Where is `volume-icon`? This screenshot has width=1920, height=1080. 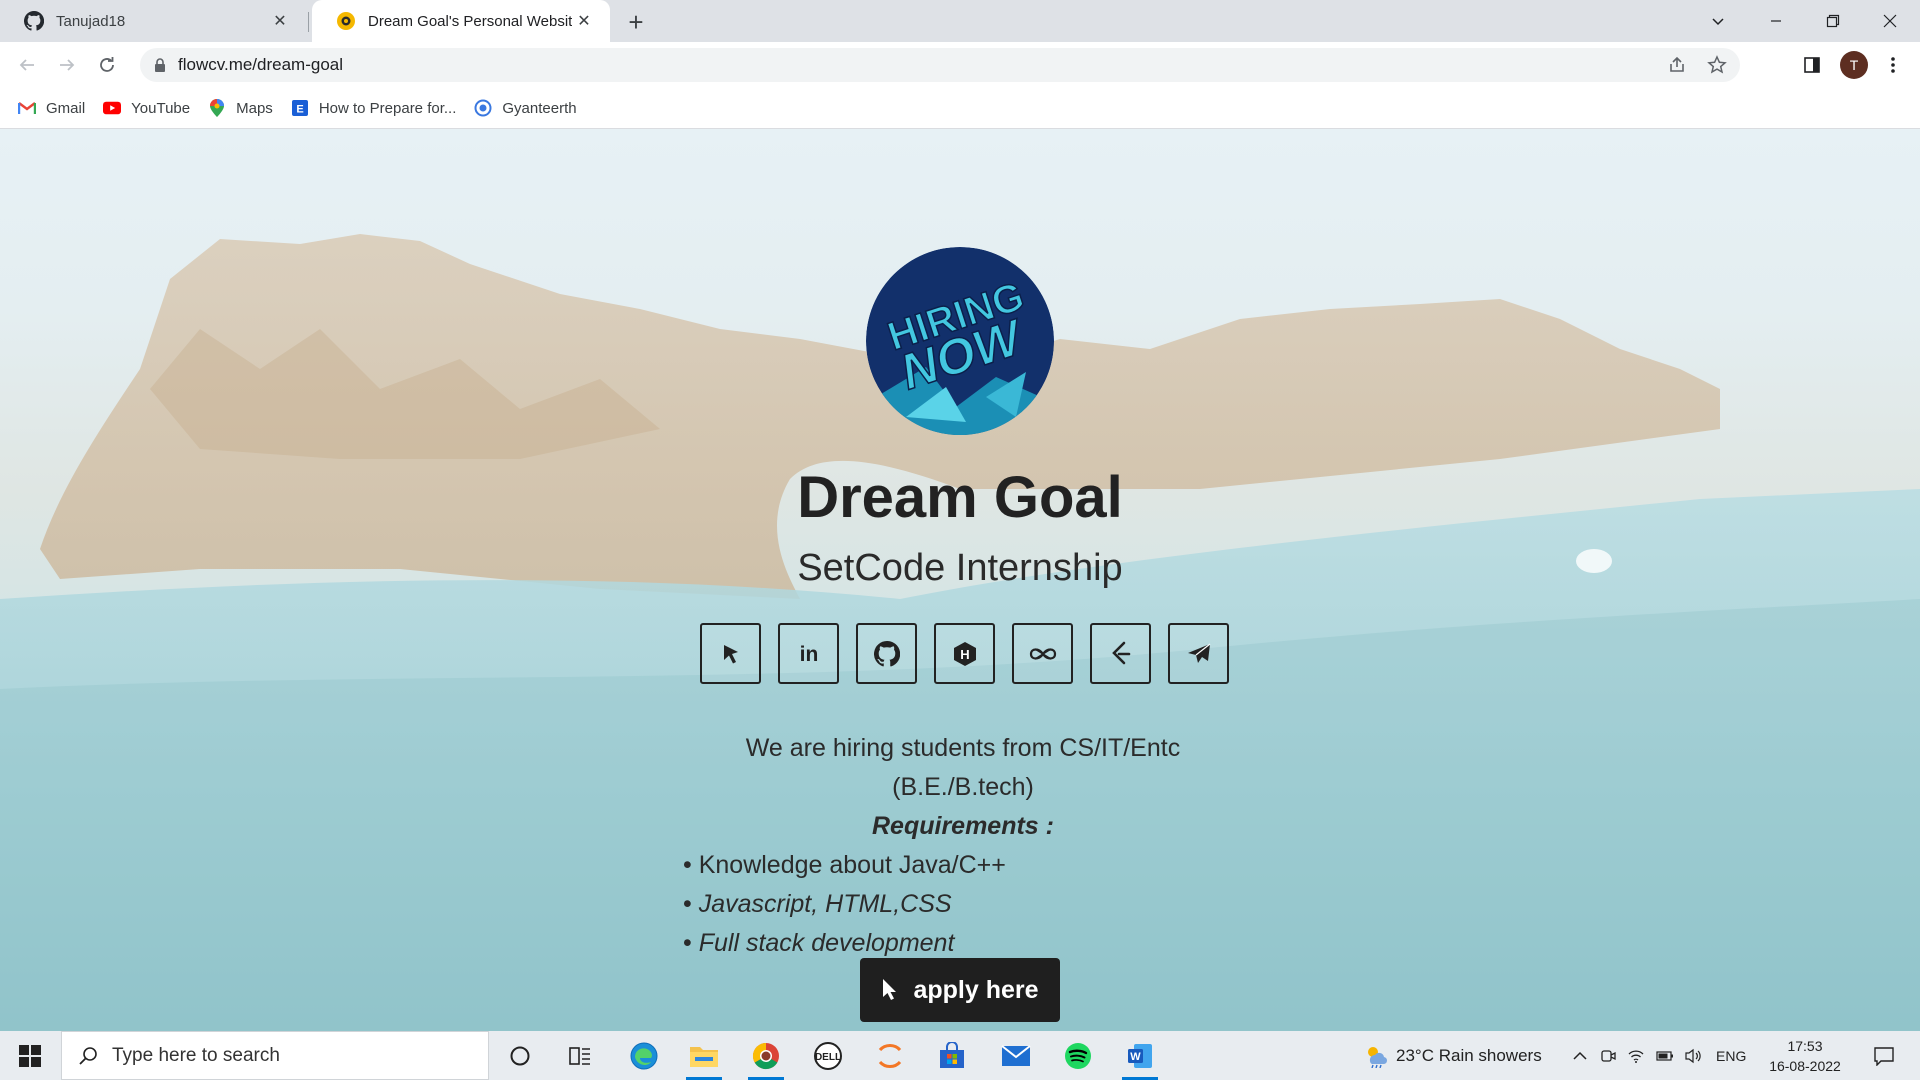 volume-icon is located at coordinates (1693, 1056).